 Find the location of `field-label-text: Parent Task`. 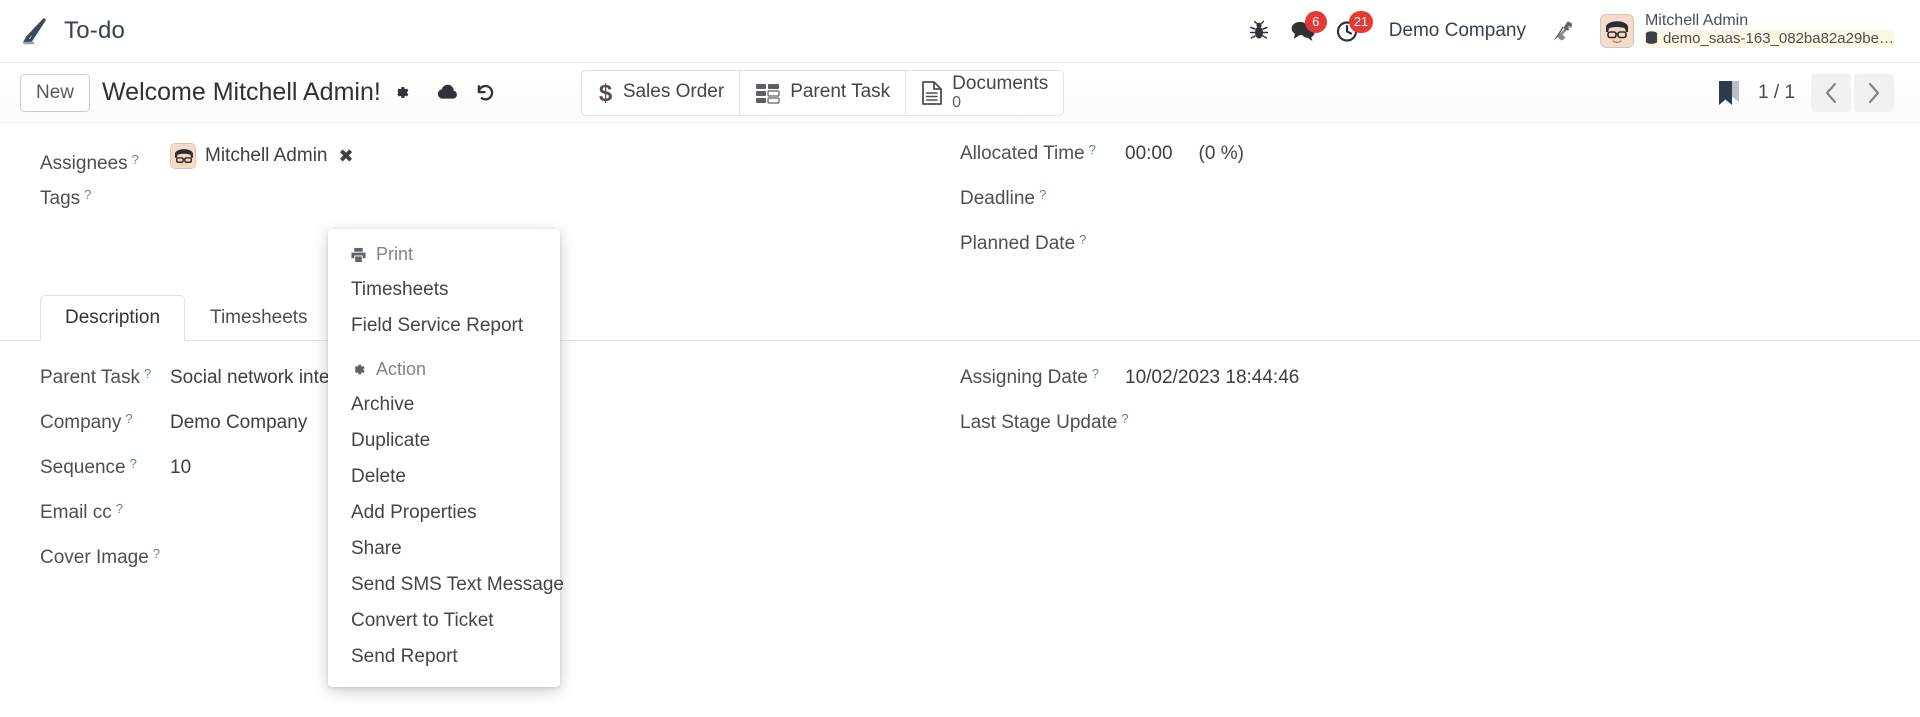

field-label-text: Parent Task is located at coordinates (90, 377).